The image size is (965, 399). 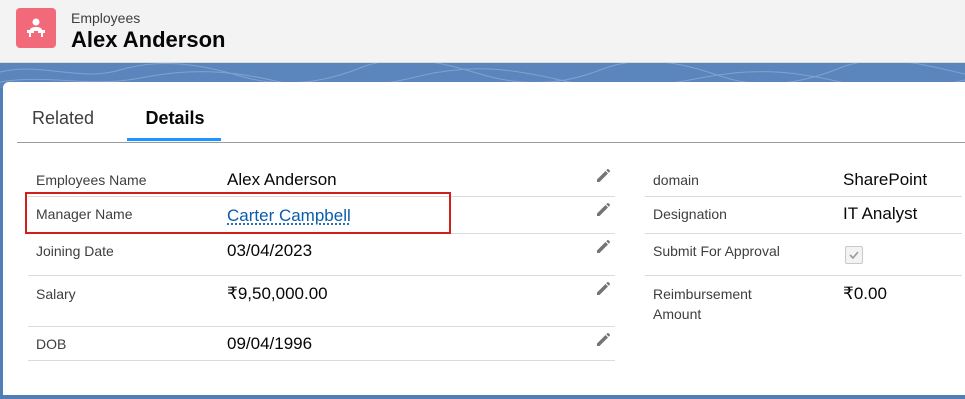 I want to click on field-value: SharePoint, so click(x=885, y=179).